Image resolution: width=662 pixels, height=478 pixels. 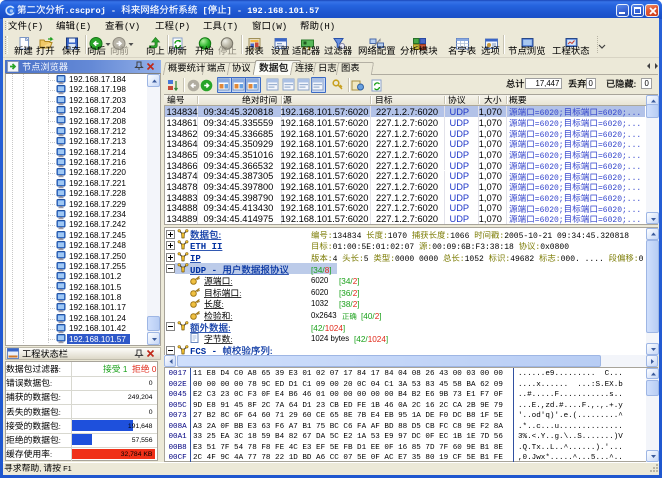 What do you see at coordinates (132, 27) in the screenshot?
I see `svg-text: (V)` at bounding box center [132, 27].